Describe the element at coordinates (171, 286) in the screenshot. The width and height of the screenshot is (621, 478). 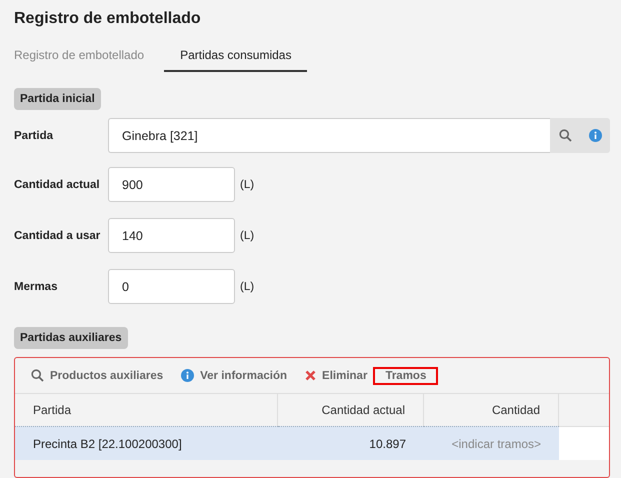
I see `quantity-field: 0` at that location.